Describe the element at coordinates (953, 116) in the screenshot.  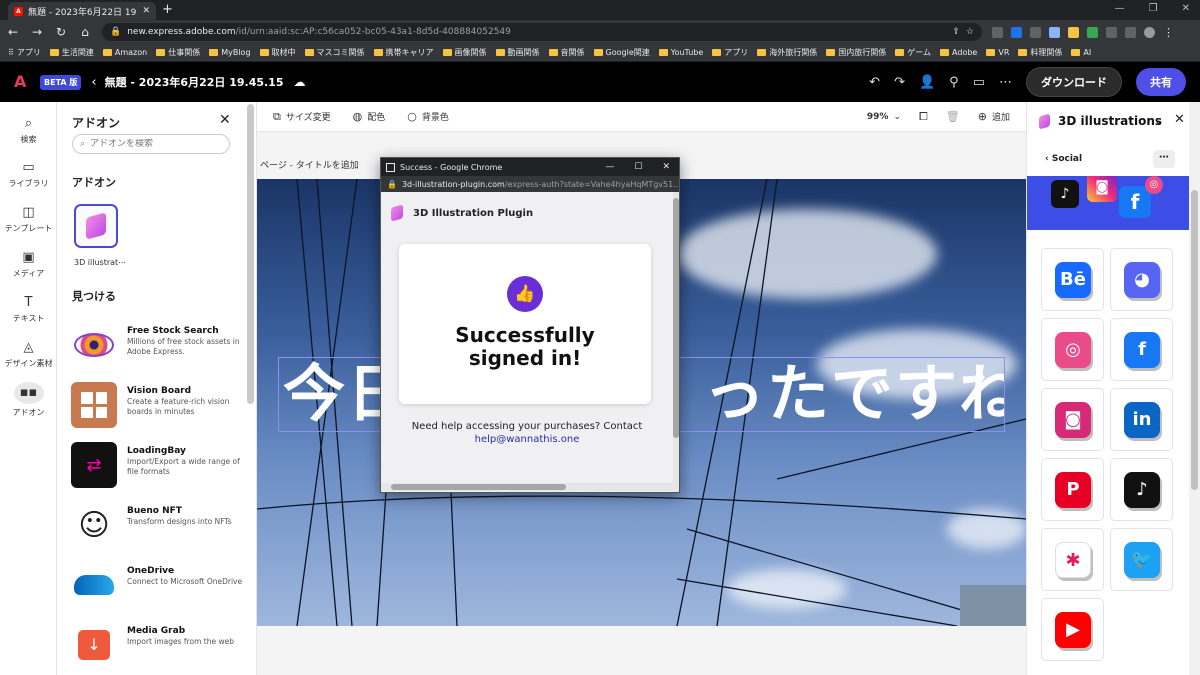
I see `trash-icon: 🗑` at that location.